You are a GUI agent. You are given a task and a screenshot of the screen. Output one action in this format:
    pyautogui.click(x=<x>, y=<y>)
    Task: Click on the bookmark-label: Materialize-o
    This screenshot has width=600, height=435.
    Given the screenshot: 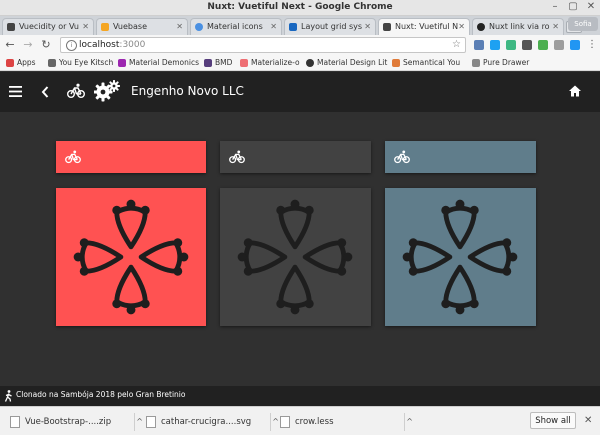 What is the action you would take?
    pyautogui.click(x=275, y=62)
    